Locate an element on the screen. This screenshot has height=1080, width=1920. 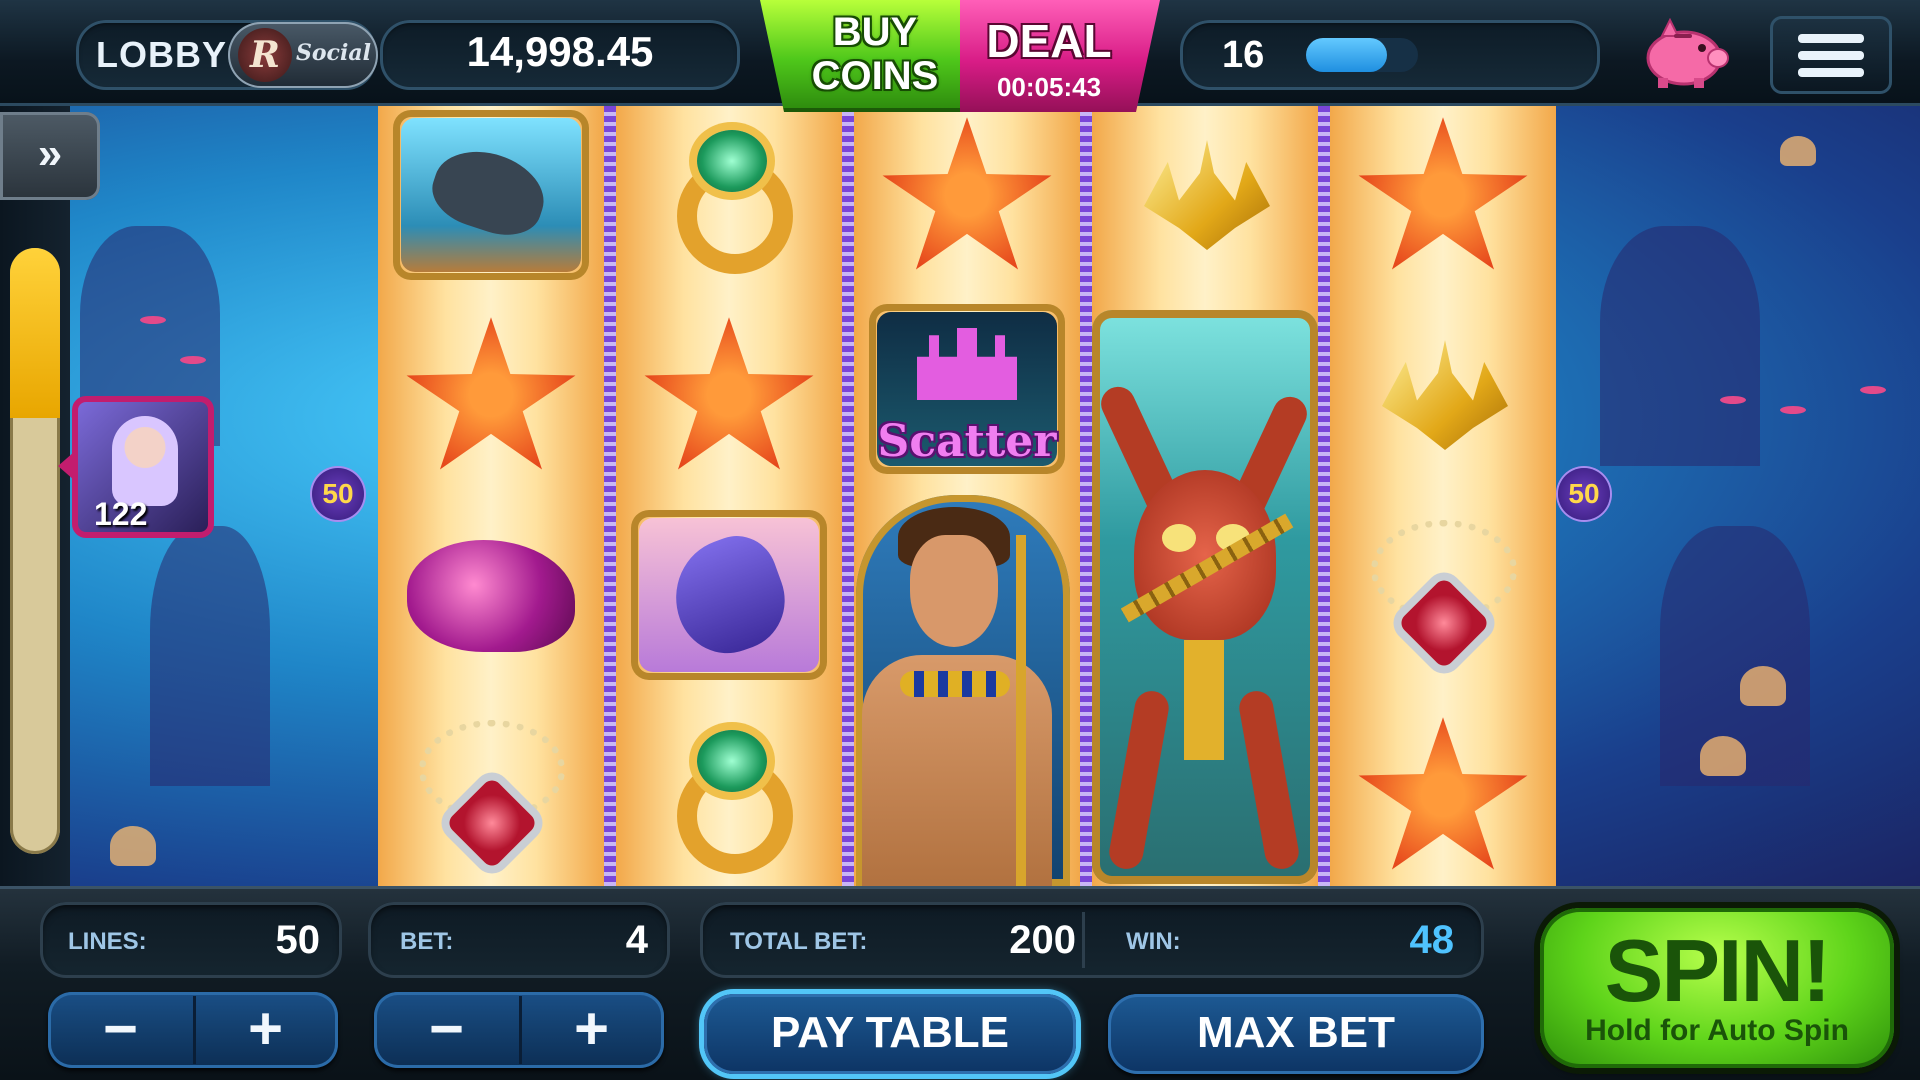
win-label: WIN: is located at coordinates (1153, 941).